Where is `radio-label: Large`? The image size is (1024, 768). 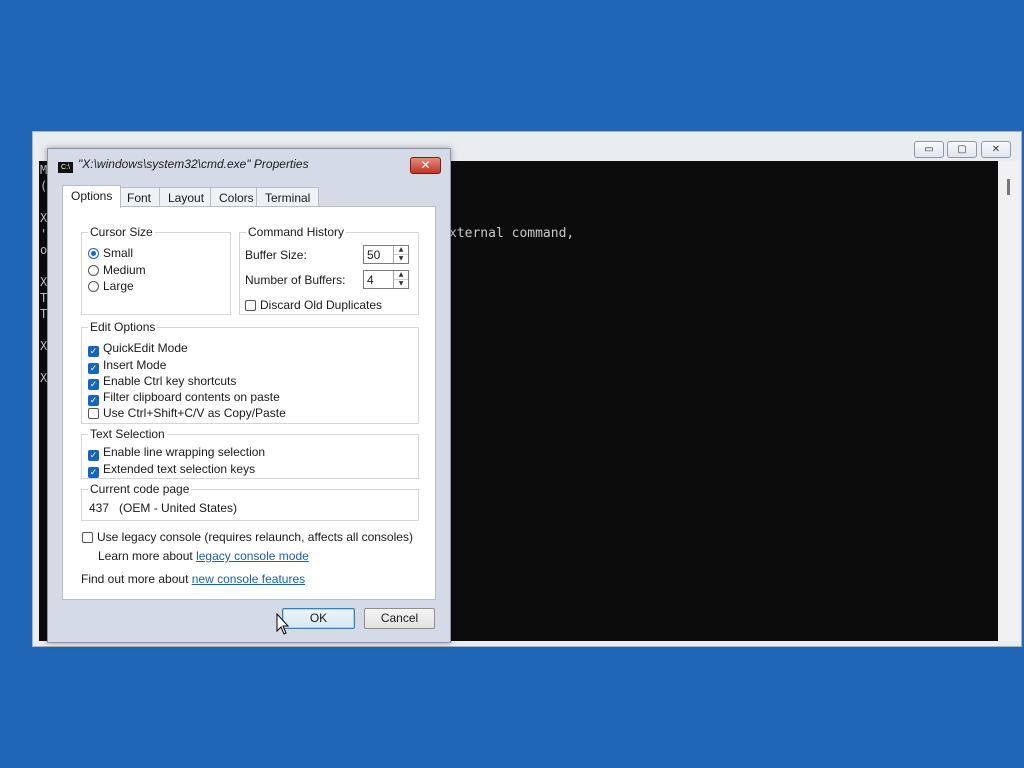 radio-label: Large is located at coordinates (118, 286).